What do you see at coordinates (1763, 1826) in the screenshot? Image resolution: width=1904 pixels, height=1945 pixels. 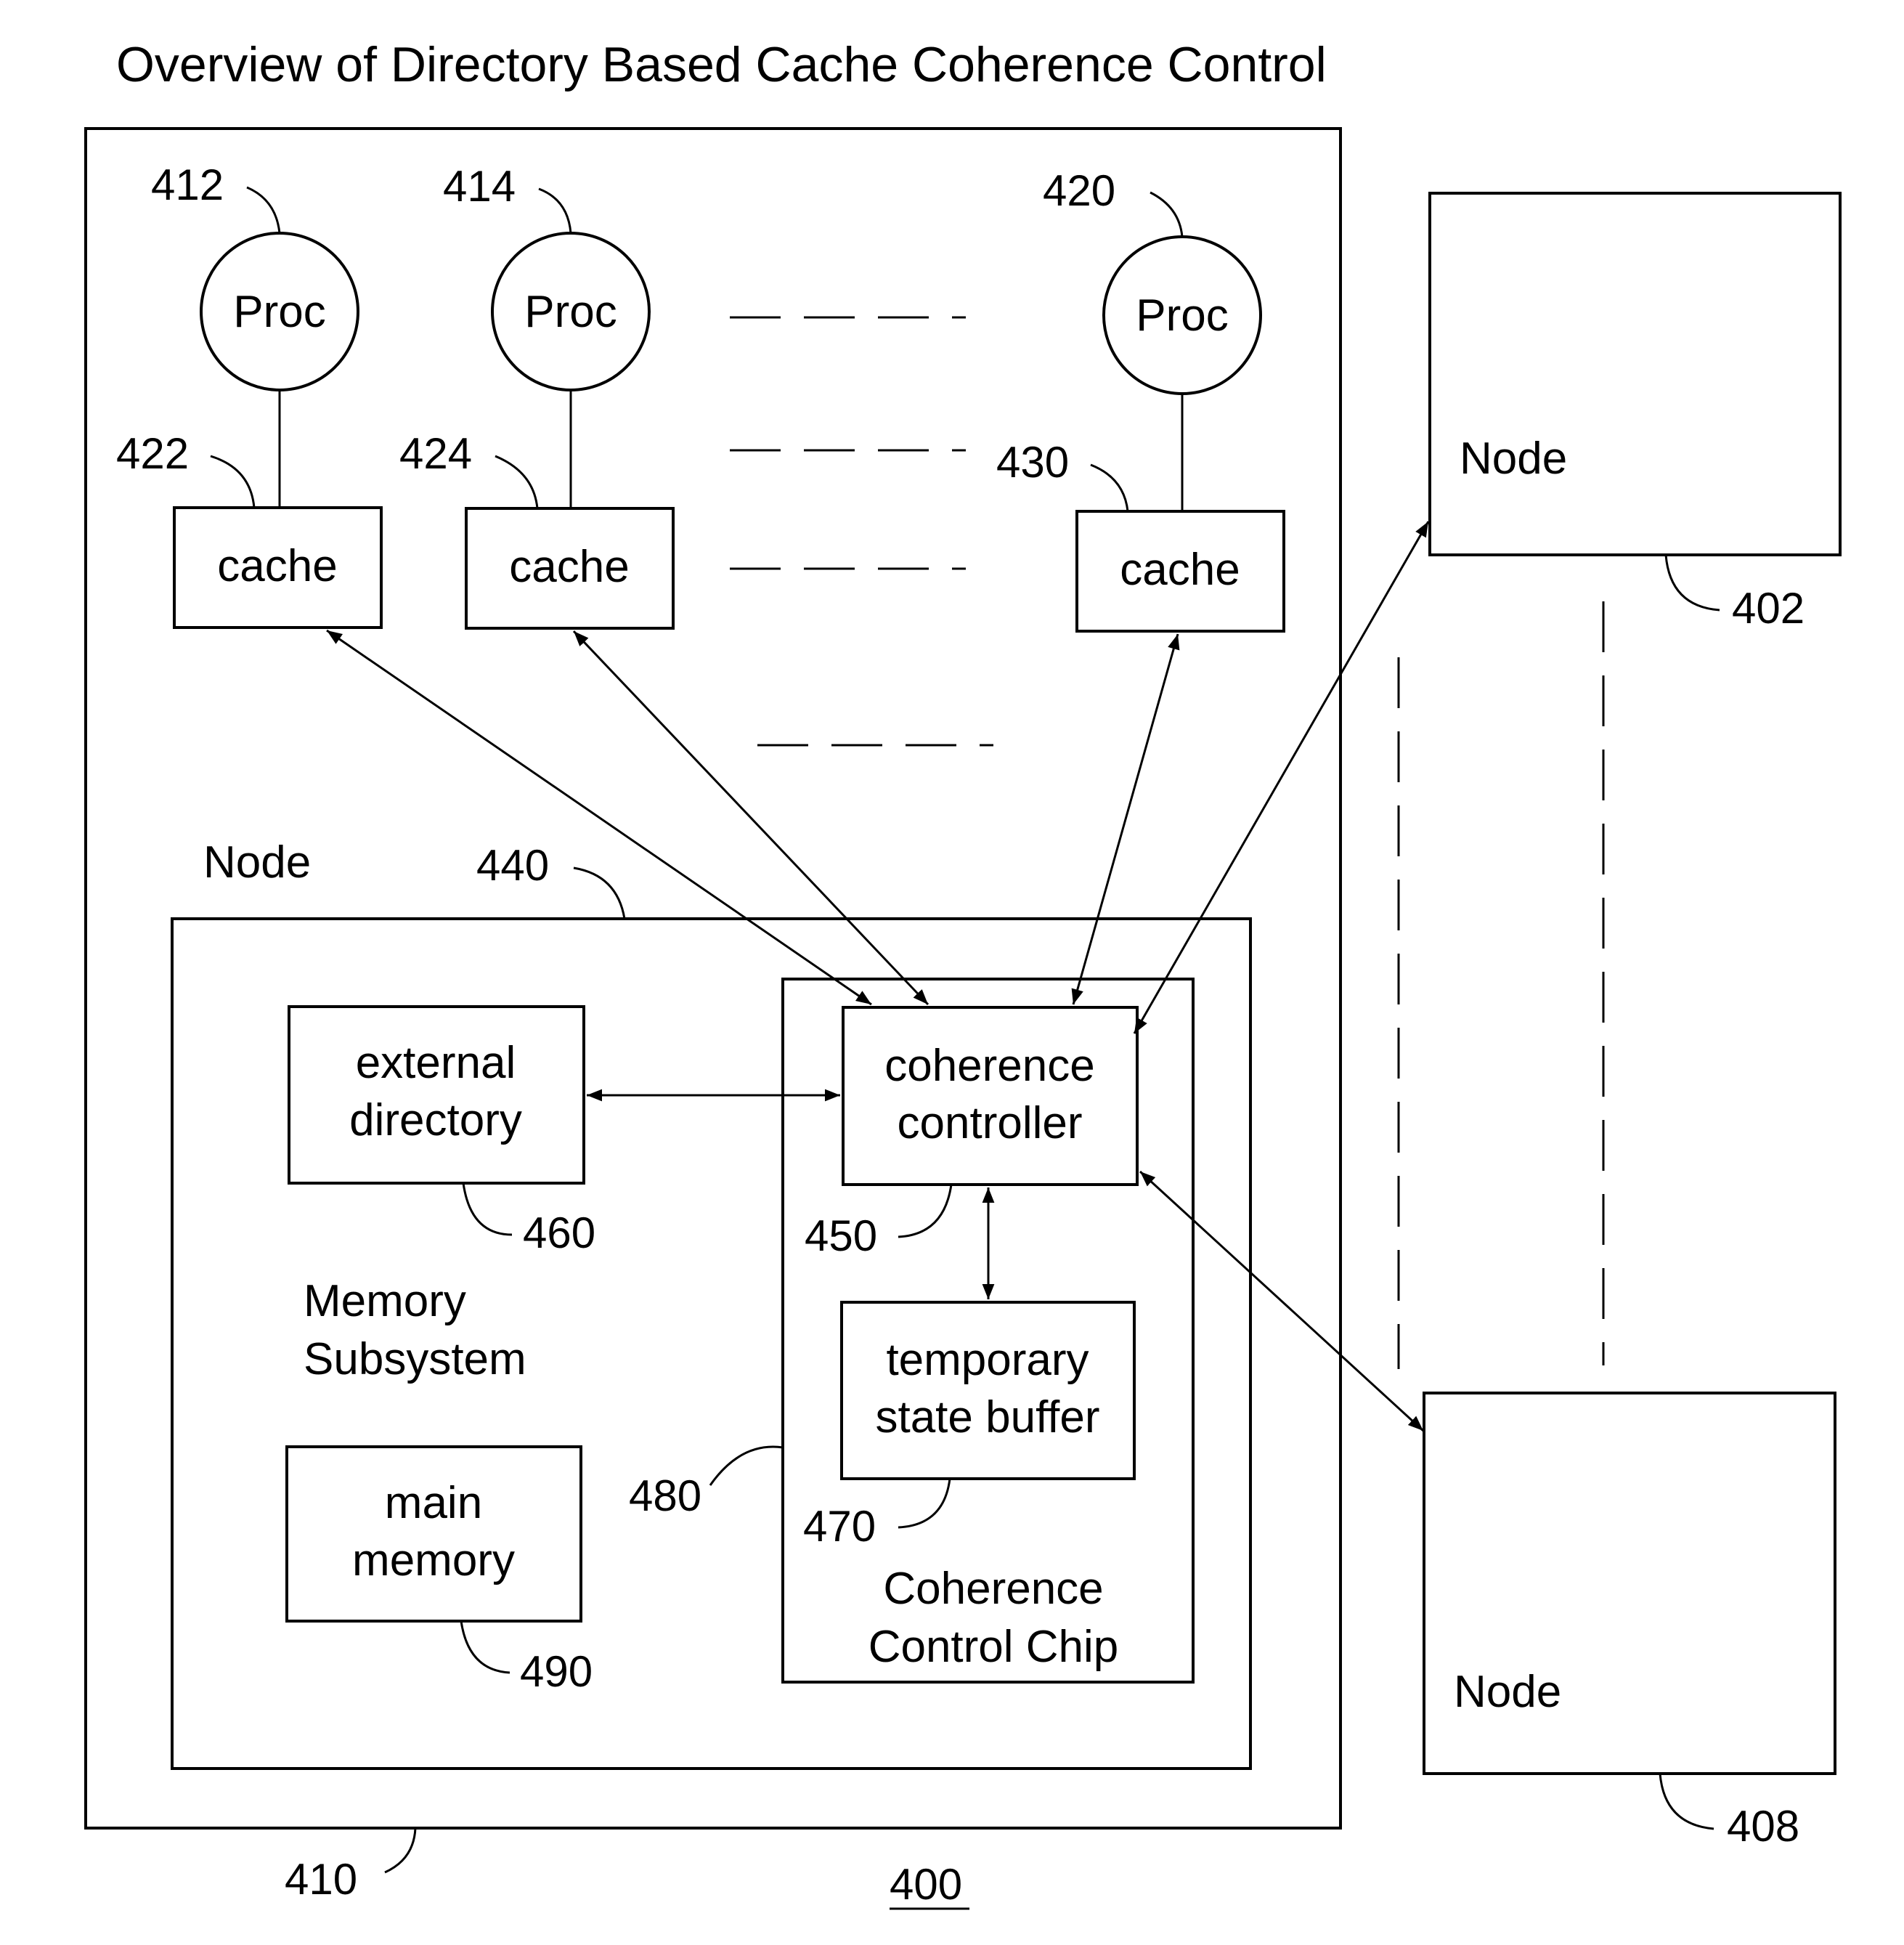 I see `ref-408: 408` at bounding box center [1763, 1826].